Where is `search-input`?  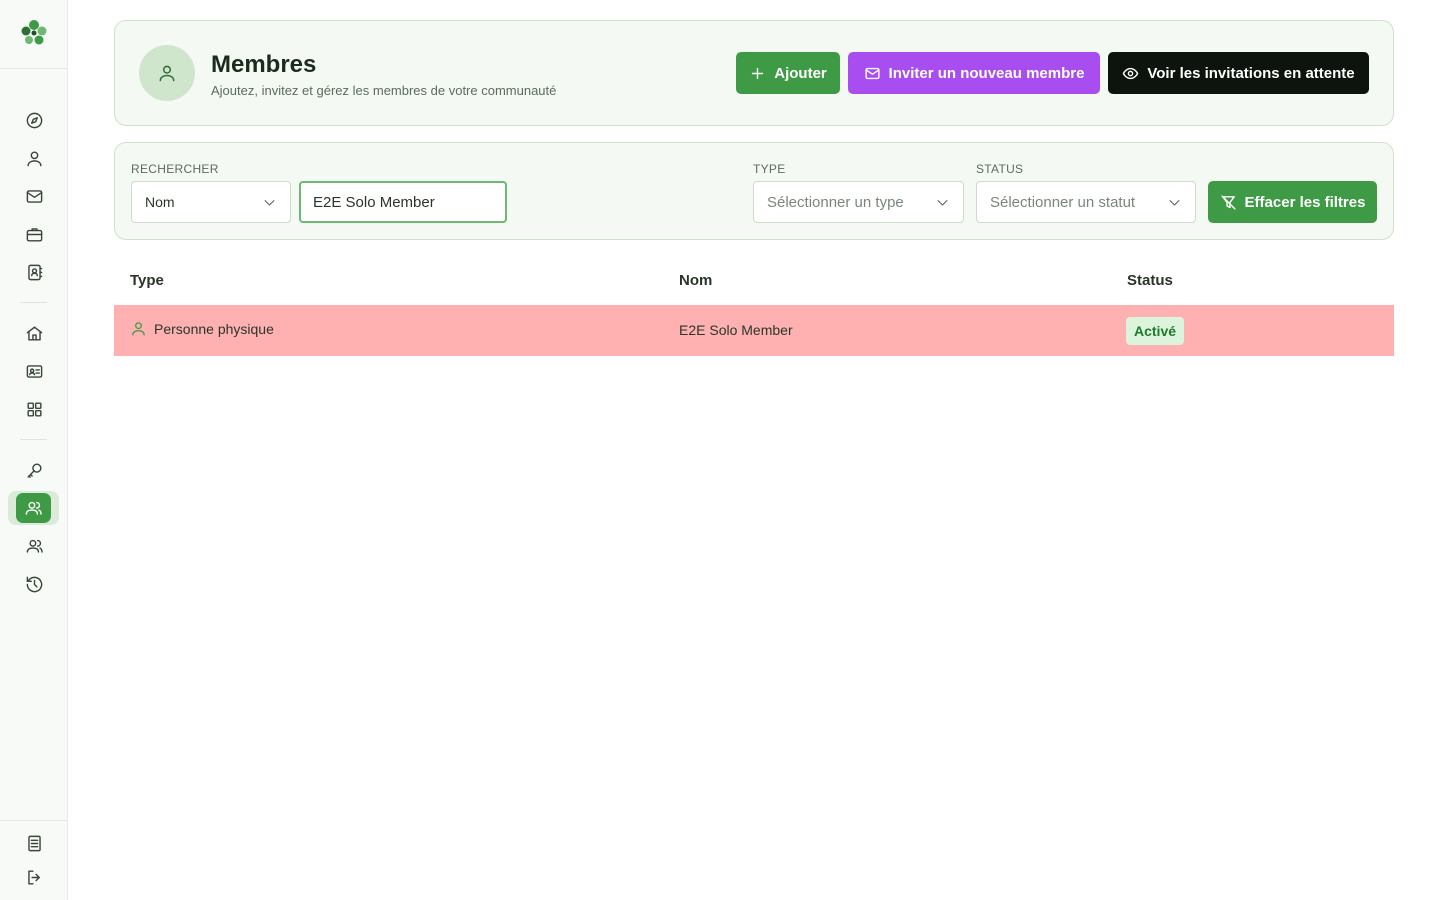 search-input is located at coordinates (403, 202).